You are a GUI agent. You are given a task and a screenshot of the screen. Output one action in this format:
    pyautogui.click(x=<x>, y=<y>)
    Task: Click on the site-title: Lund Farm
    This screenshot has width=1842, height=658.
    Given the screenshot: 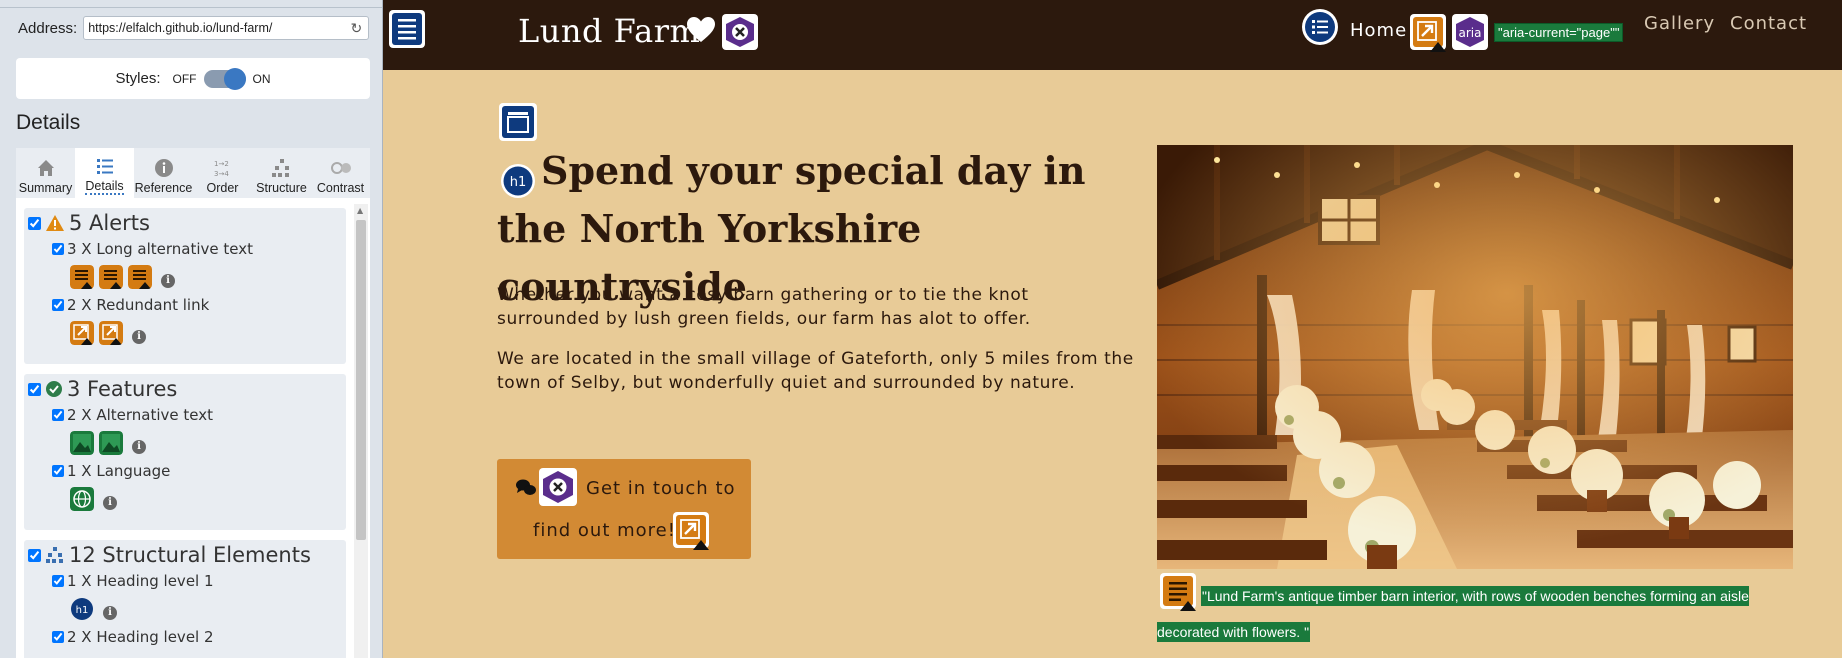 What is the action you would take?
    pyautogui.click(x=609, y=31)
    